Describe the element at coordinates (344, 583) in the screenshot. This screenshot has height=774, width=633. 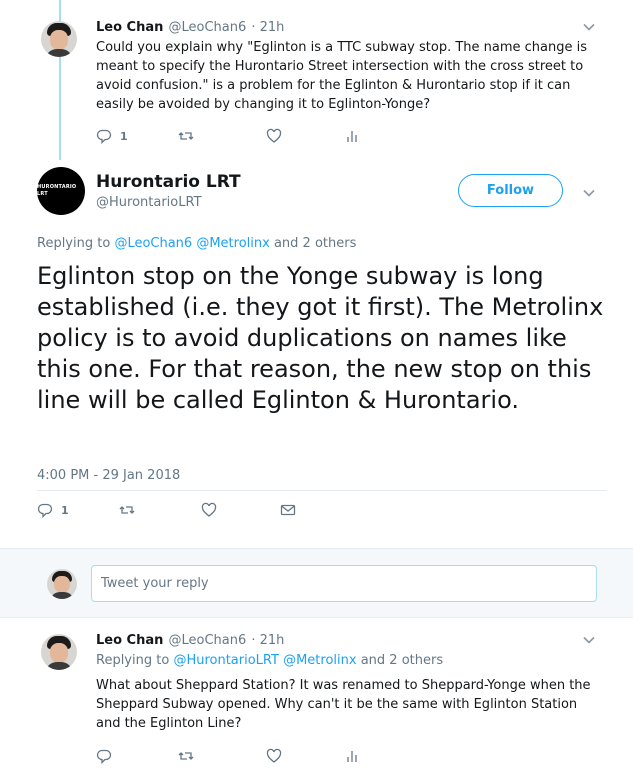
I see `reply-input: Tweet your reply` at that location.